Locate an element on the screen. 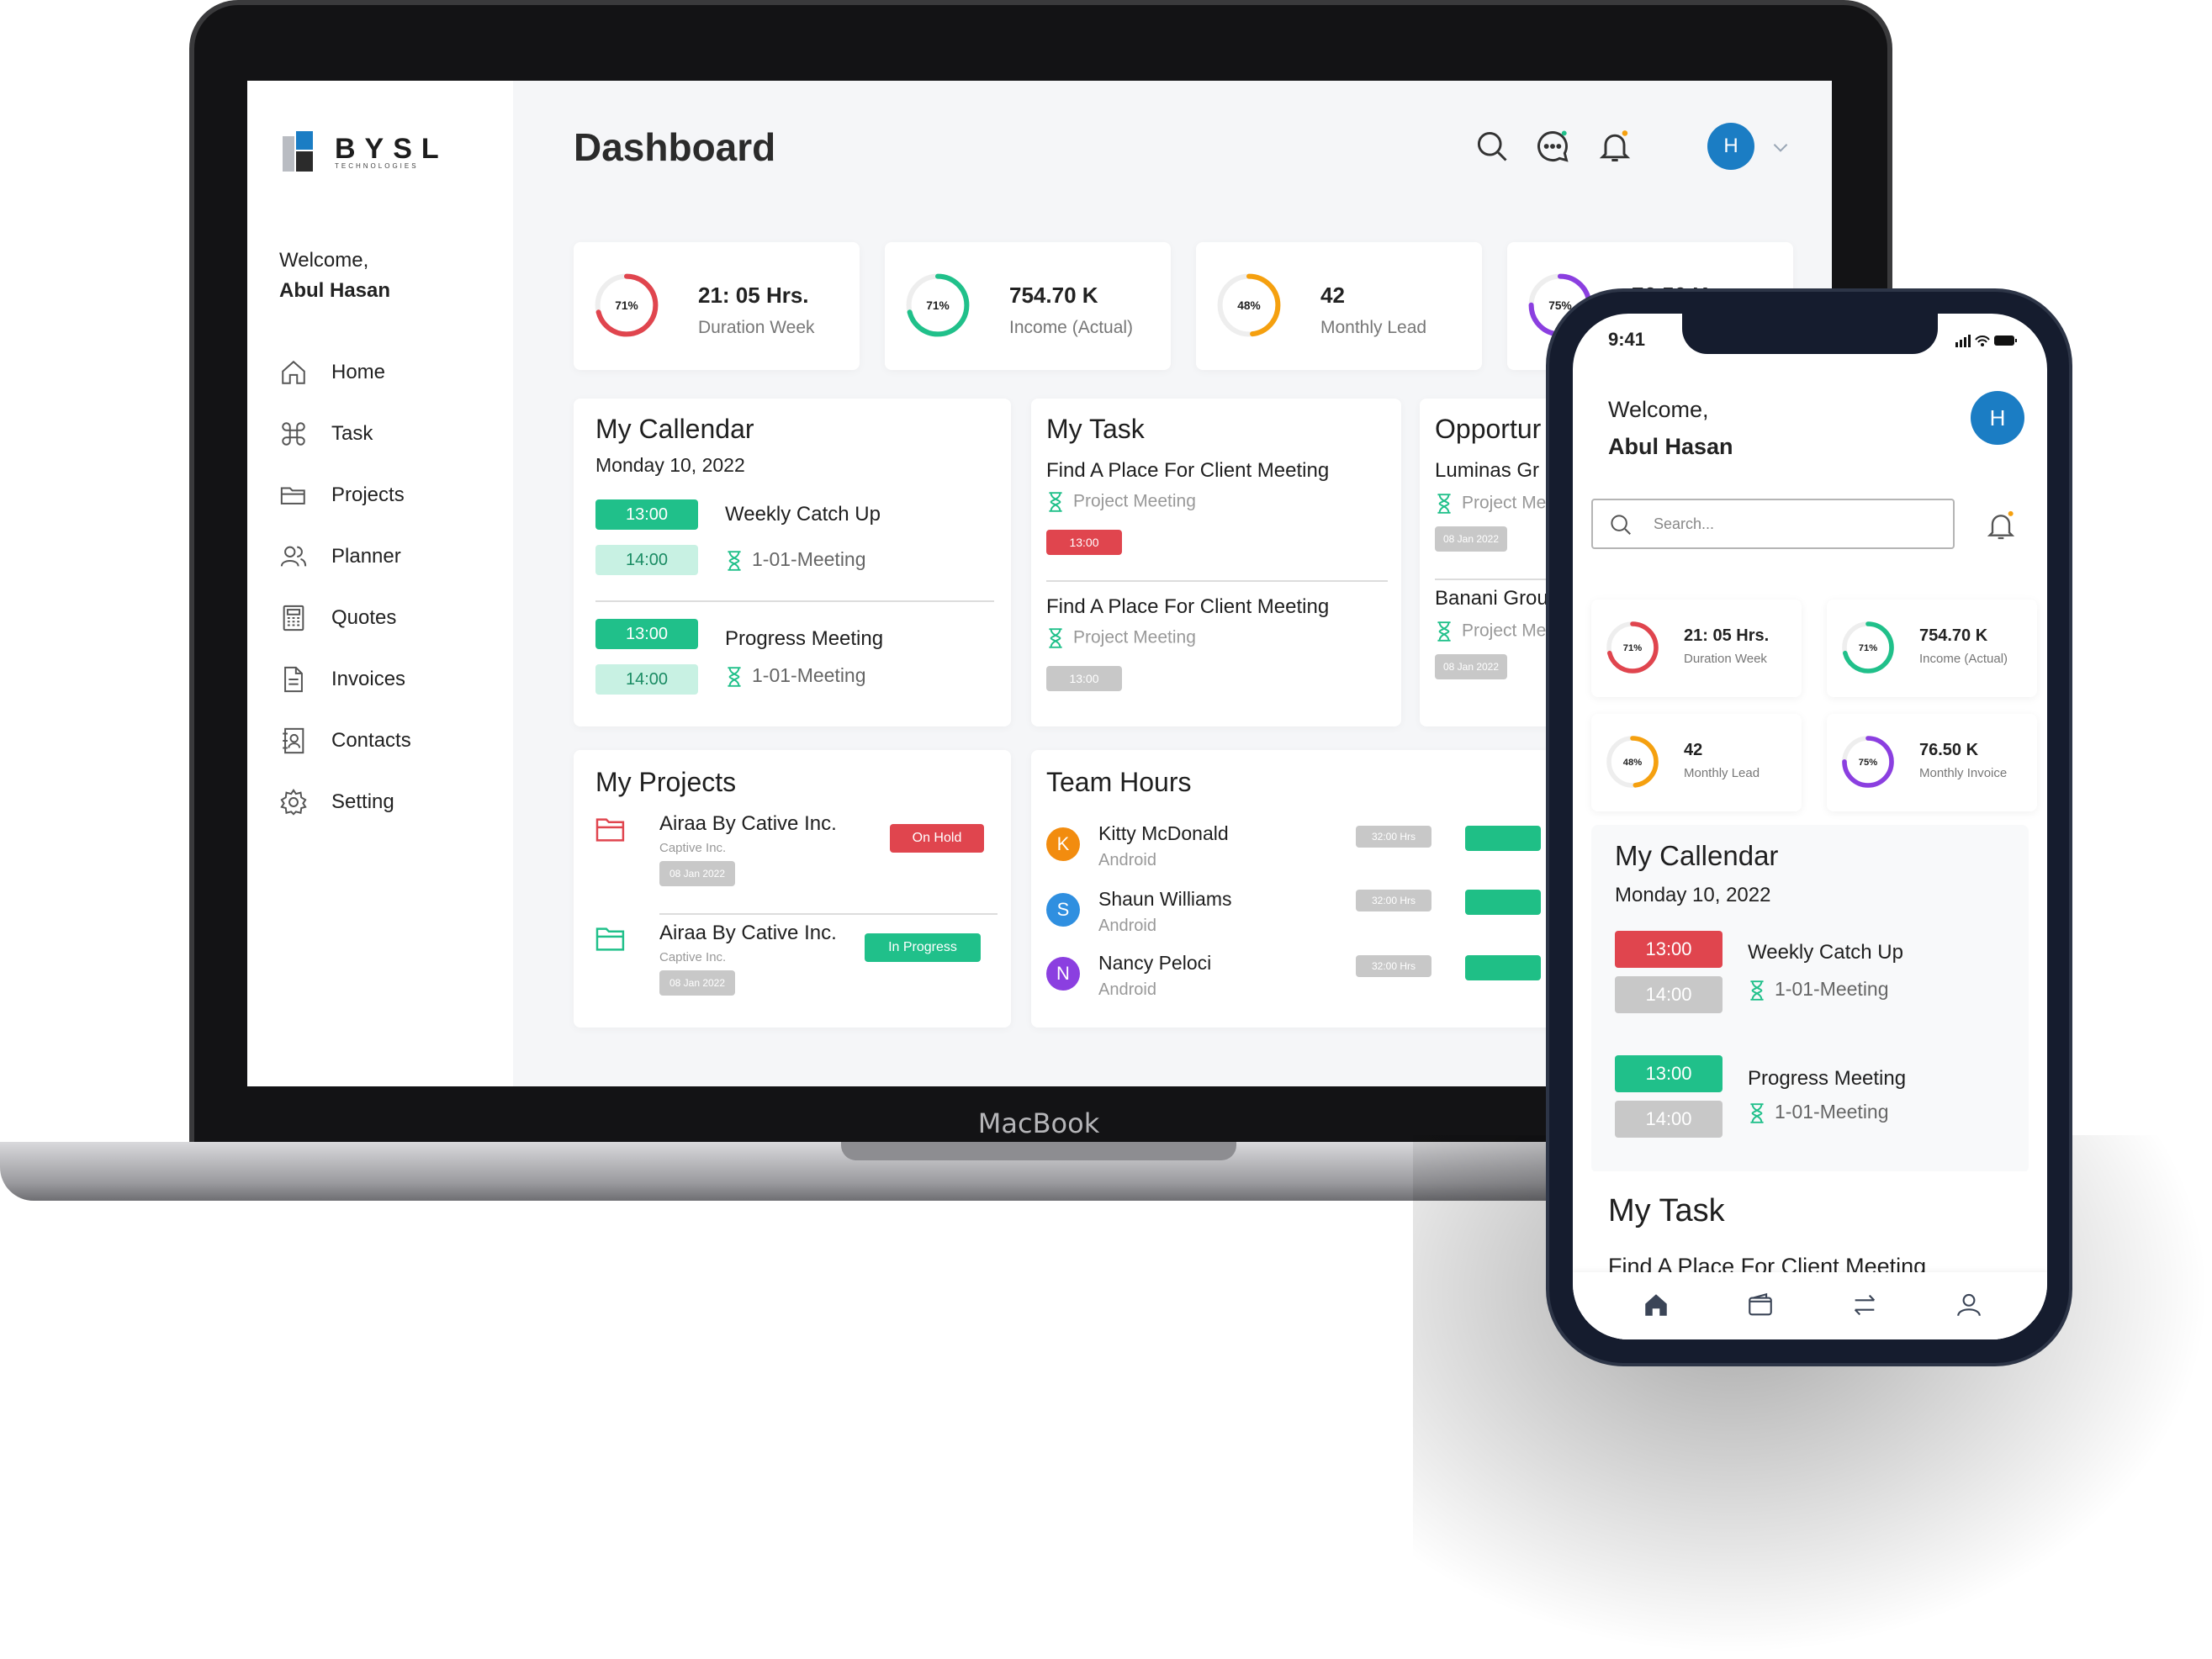 The image size is (2212, 1659). member-name: Shaun Williams is located at coordinates (1165, 899).